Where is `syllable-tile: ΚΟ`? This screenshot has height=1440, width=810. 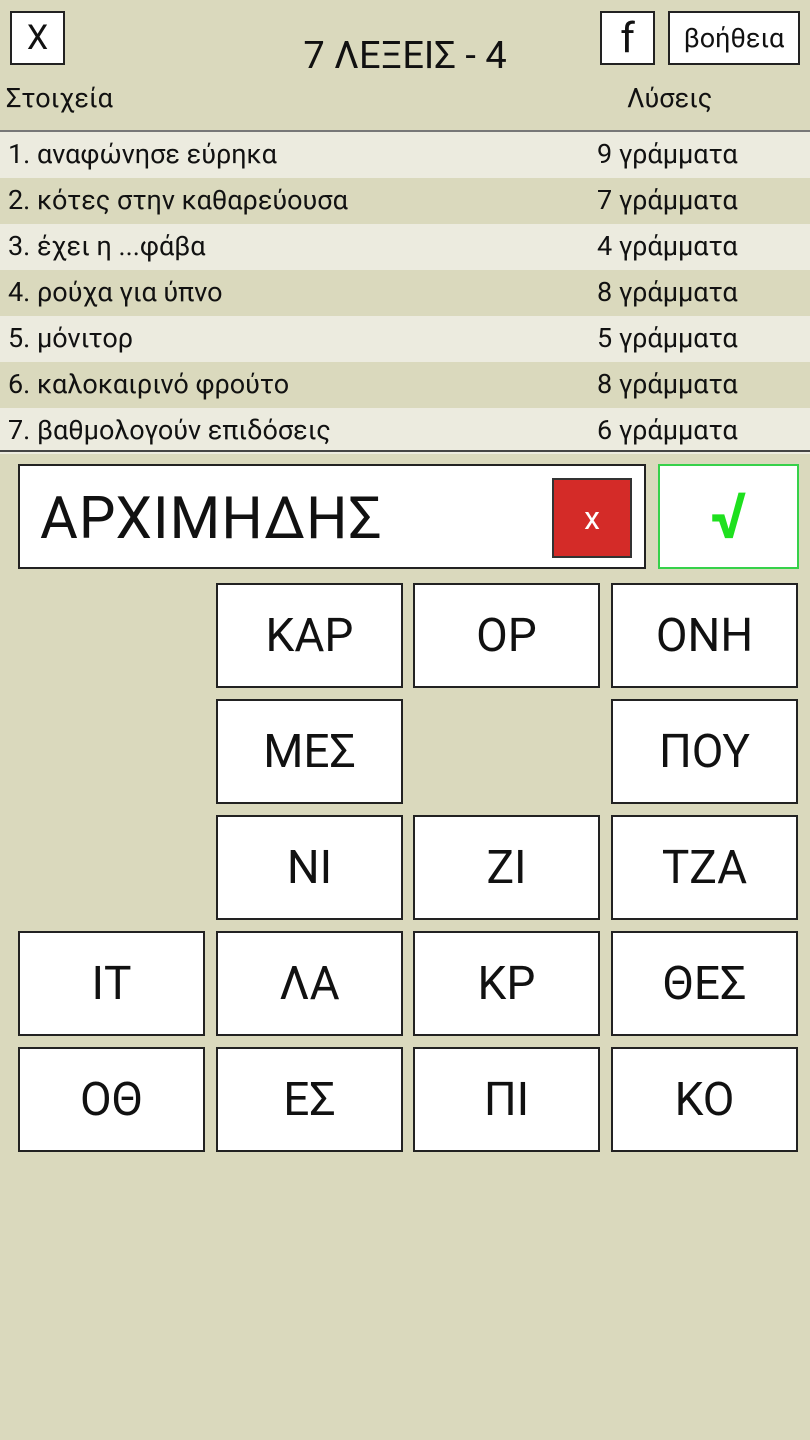 syllable-tile: ΚΟ is located at coordinates (704, 1099).